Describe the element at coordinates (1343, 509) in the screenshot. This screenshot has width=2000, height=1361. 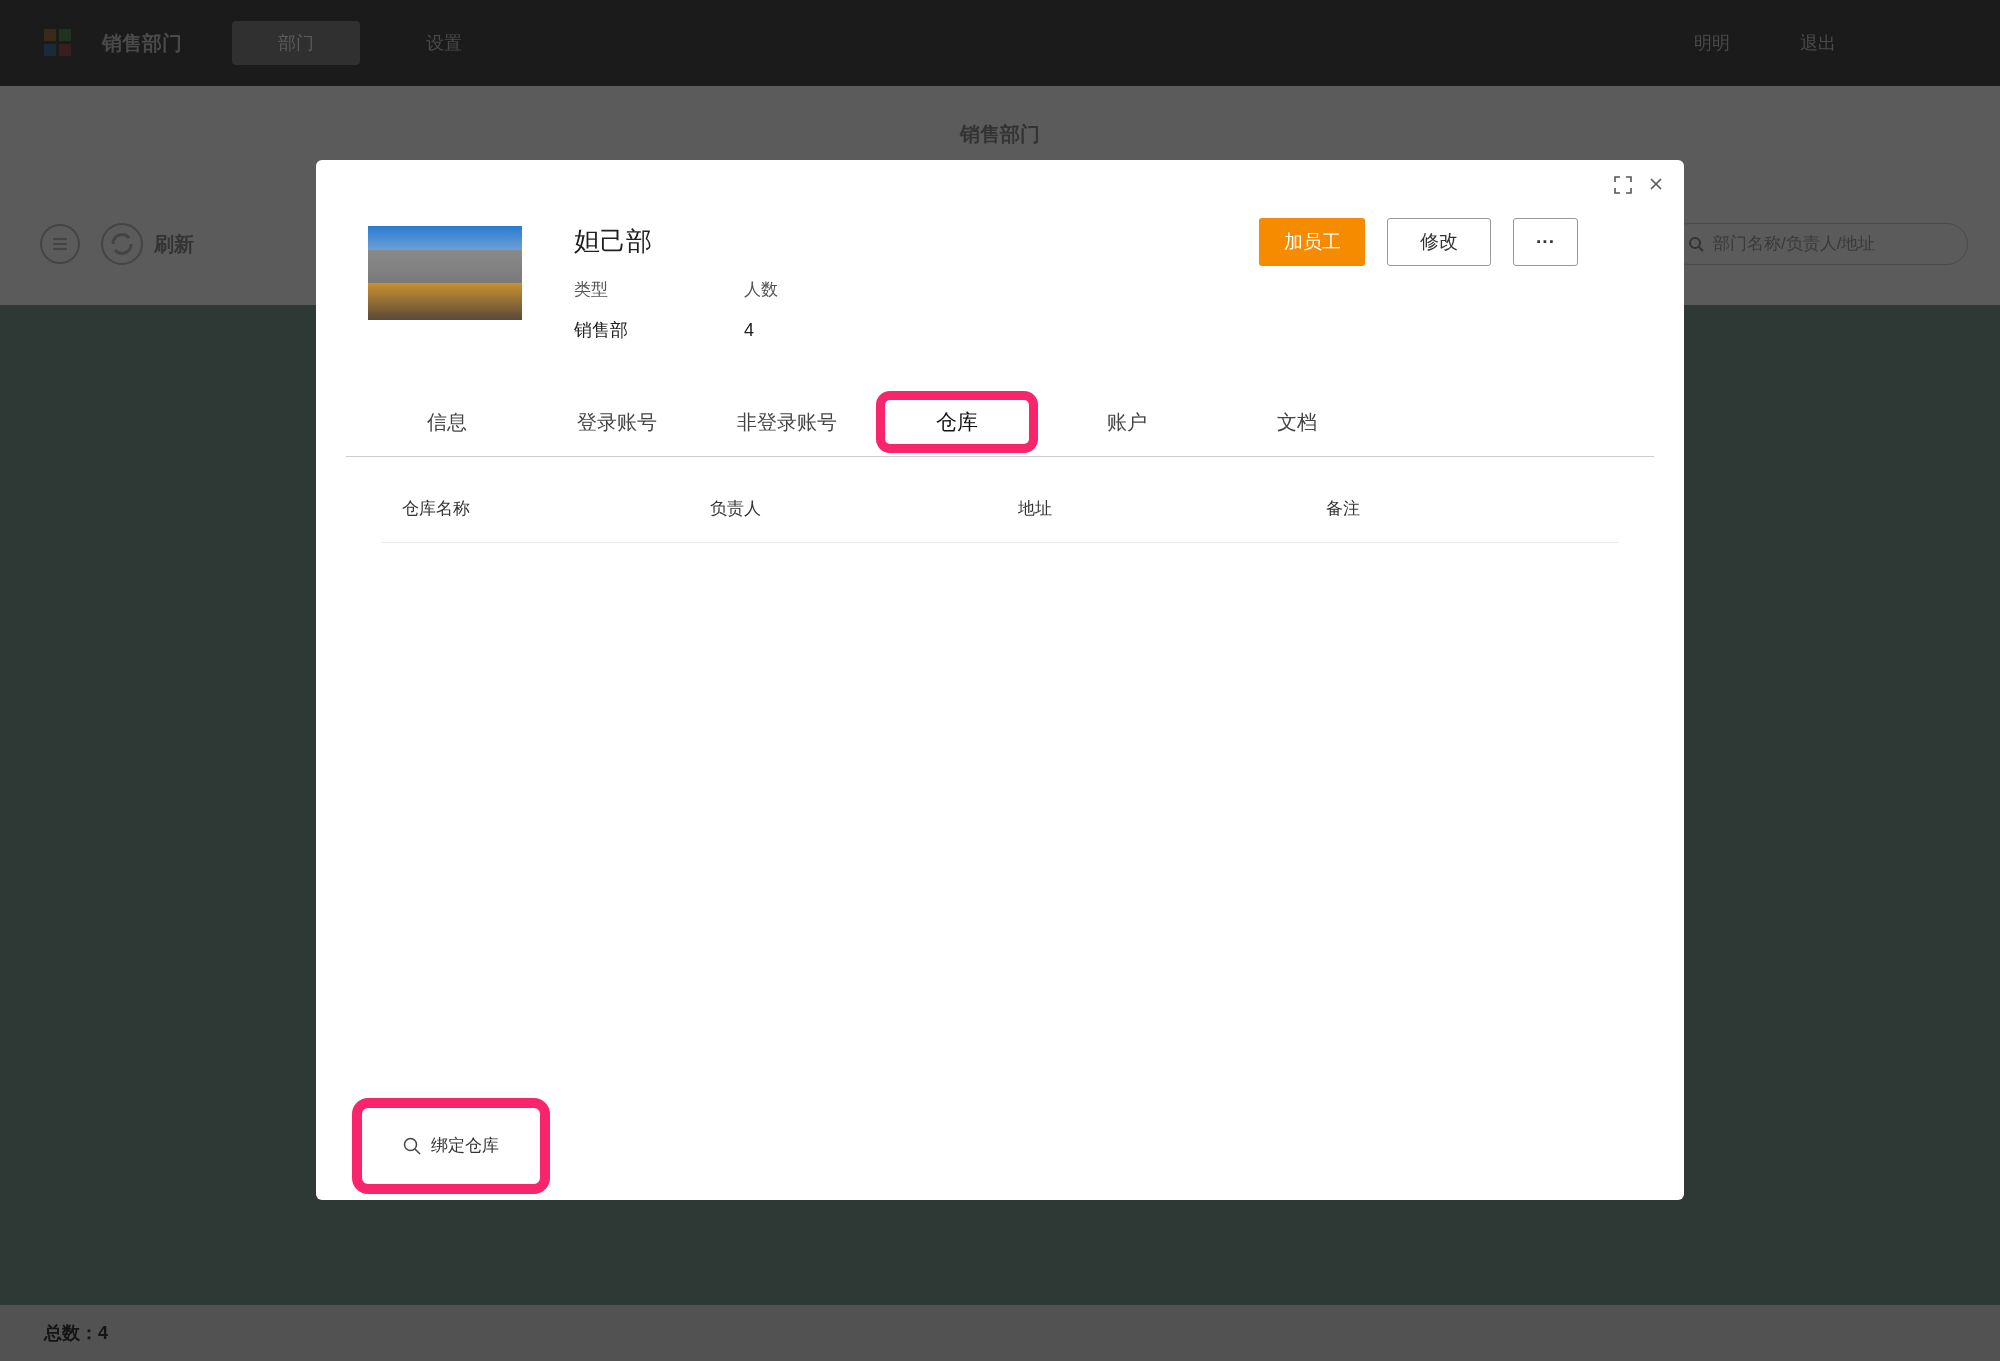
I see `column-header: 备注` at that location.